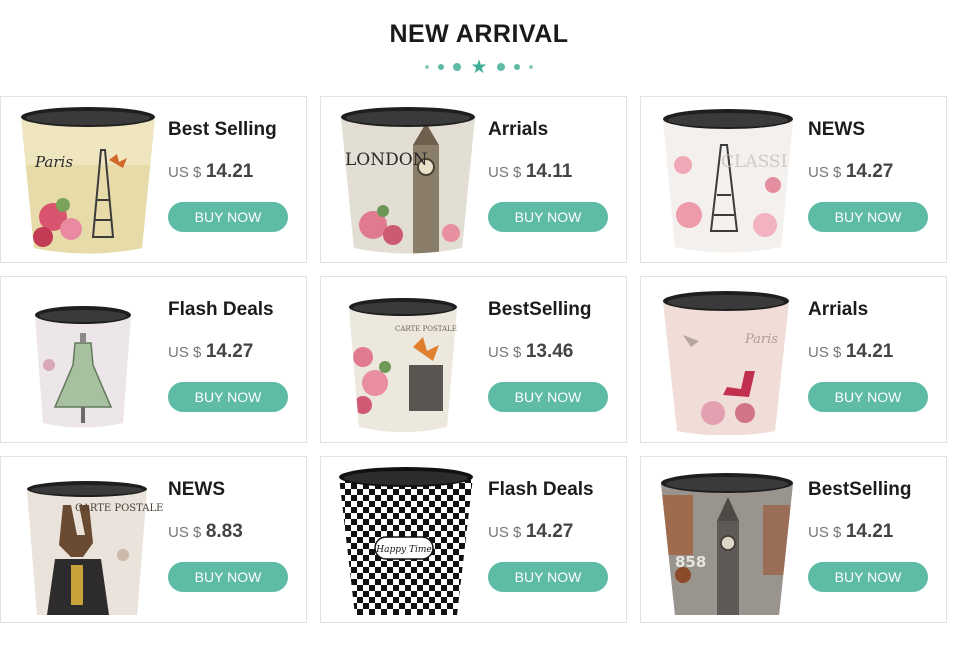  I want to click on product-image: CLASSI, so click(728, 180).